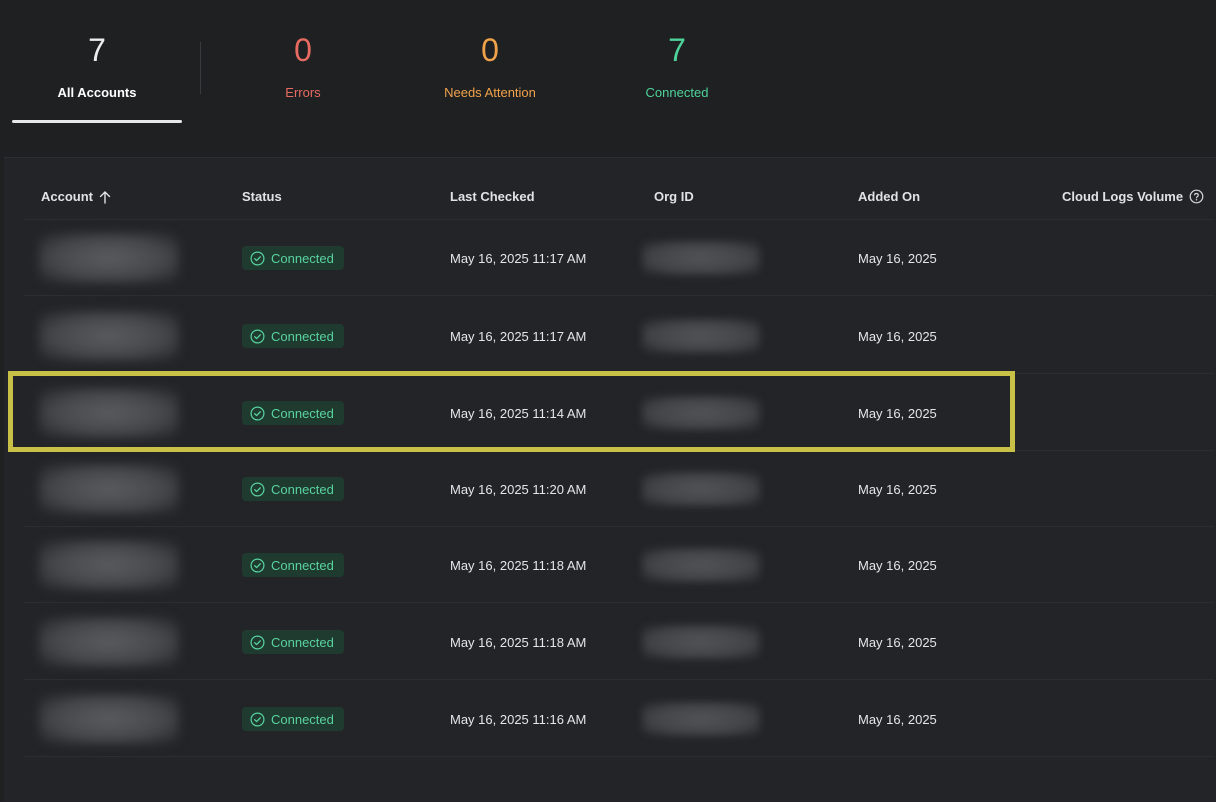  I want to click on last-checked-cell: May 16, 2025 11:16 AM, so click(518, 719).